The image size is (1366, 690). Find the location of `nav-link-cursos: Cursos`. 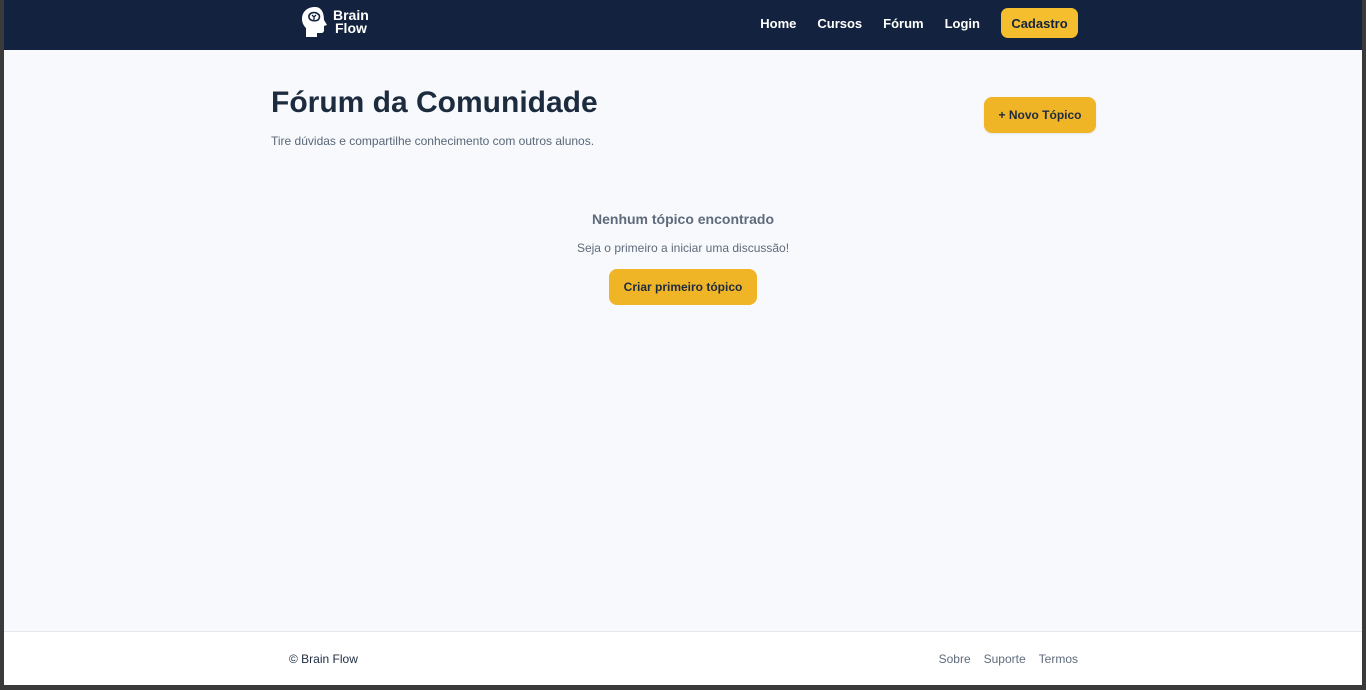

nav-link-cursos: Cursos is located at coordinates (839, 23).